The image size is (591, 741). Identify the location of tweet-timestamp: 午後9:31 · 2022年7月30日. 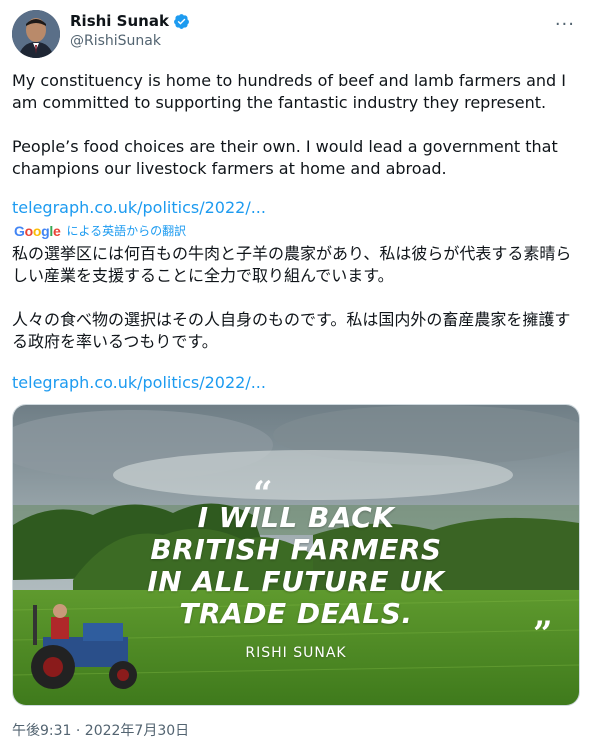
(100, 730).